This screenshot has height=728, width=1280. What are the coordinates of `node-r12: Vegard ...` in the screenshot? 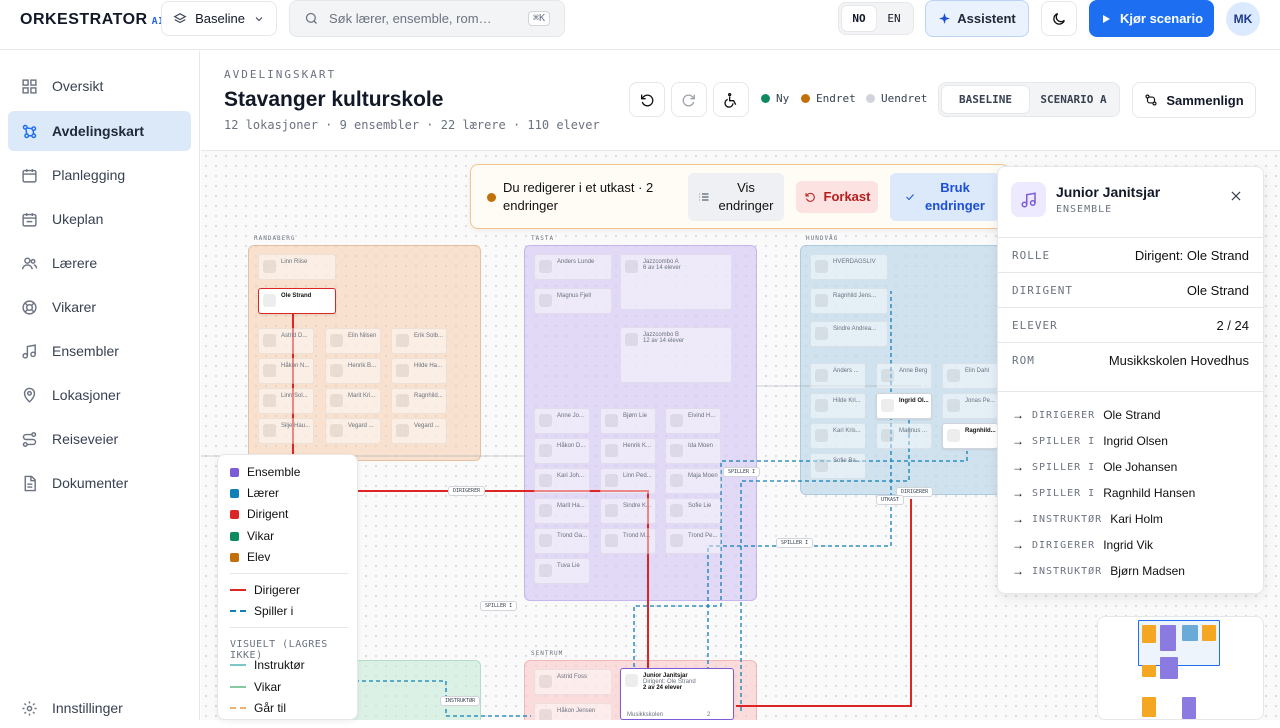 It's located at (419, 431).